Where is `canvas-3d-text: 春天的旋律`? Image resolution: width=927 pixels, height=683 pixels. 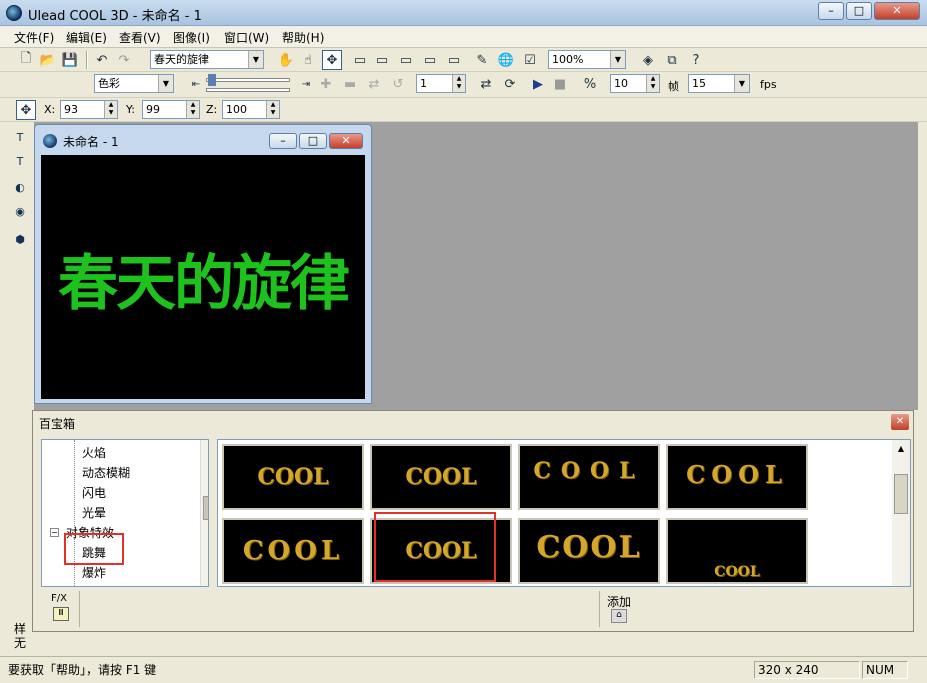
canvas-3d-text: 春天的旋律 is located at coordinates (203, 278).